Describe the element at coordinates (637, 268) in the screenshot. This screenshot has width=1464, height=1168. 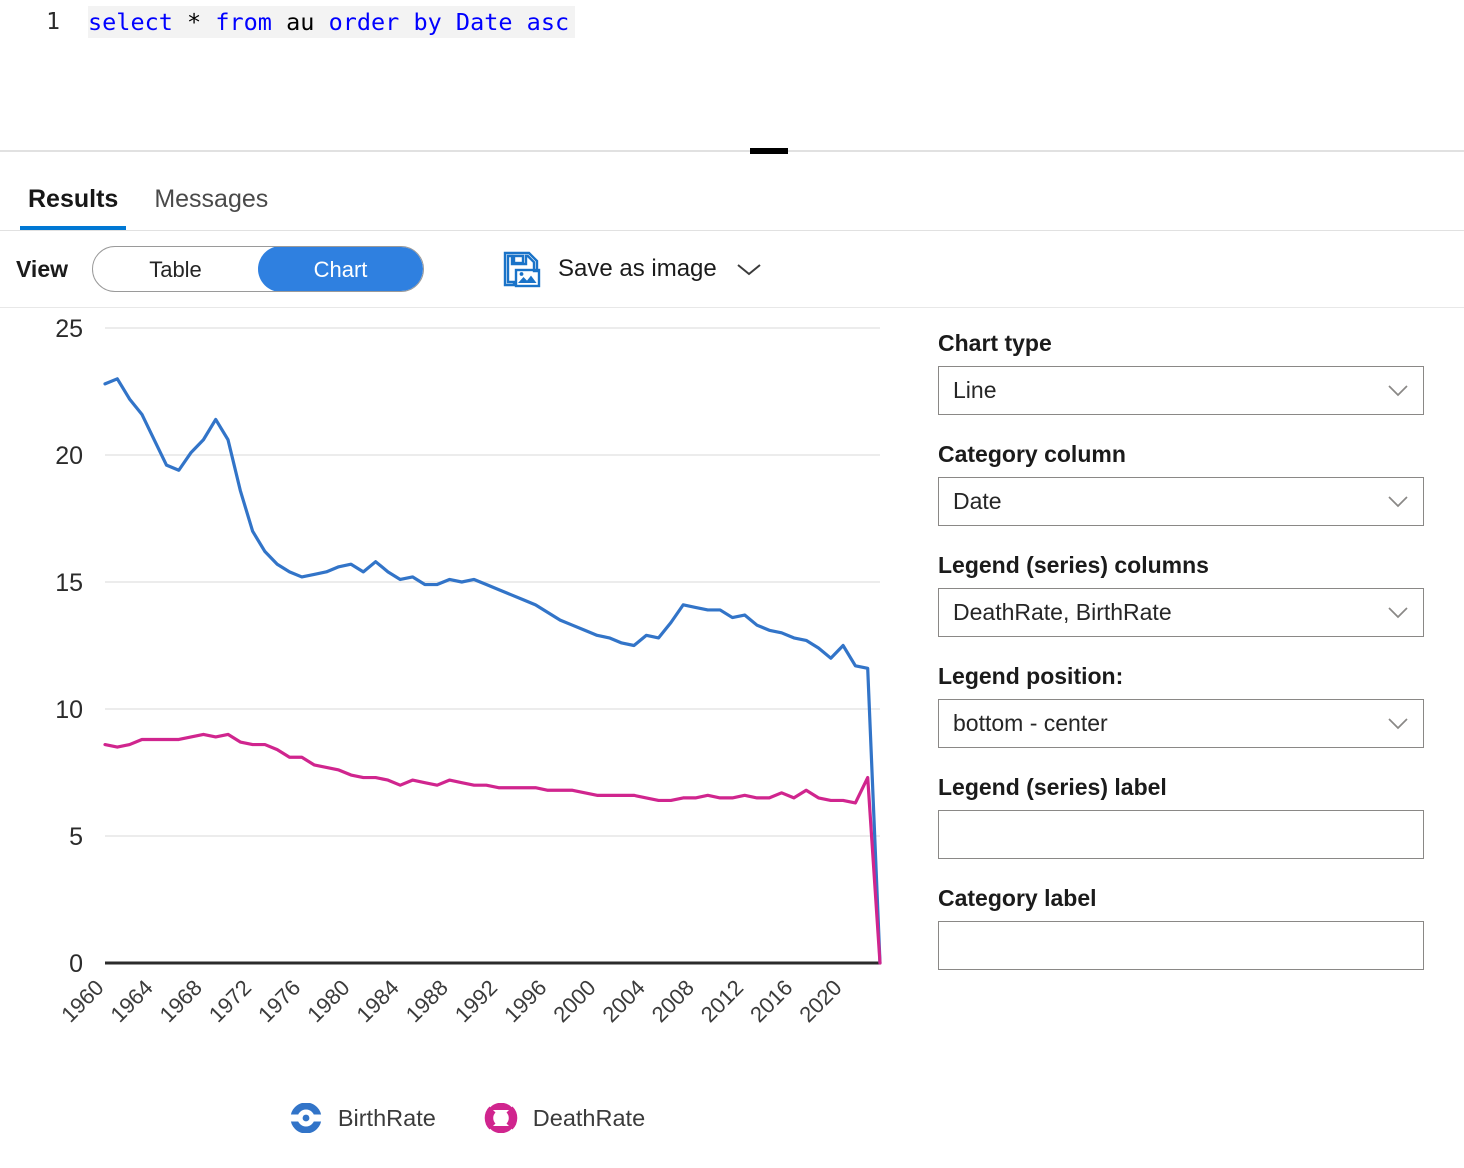
I see `save-as-image-label: Save as image` at that location.